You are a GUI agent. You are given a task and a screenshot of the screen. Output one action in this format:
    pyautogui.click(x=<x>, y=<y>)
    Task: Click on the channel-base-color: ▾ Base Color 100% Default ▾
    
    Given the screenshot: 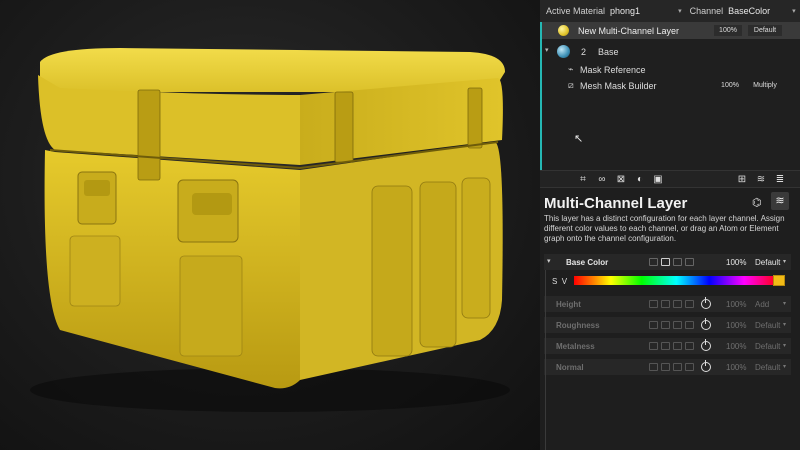 What is the action you would take?
    pyautogui.click(x=667, y=262)
    